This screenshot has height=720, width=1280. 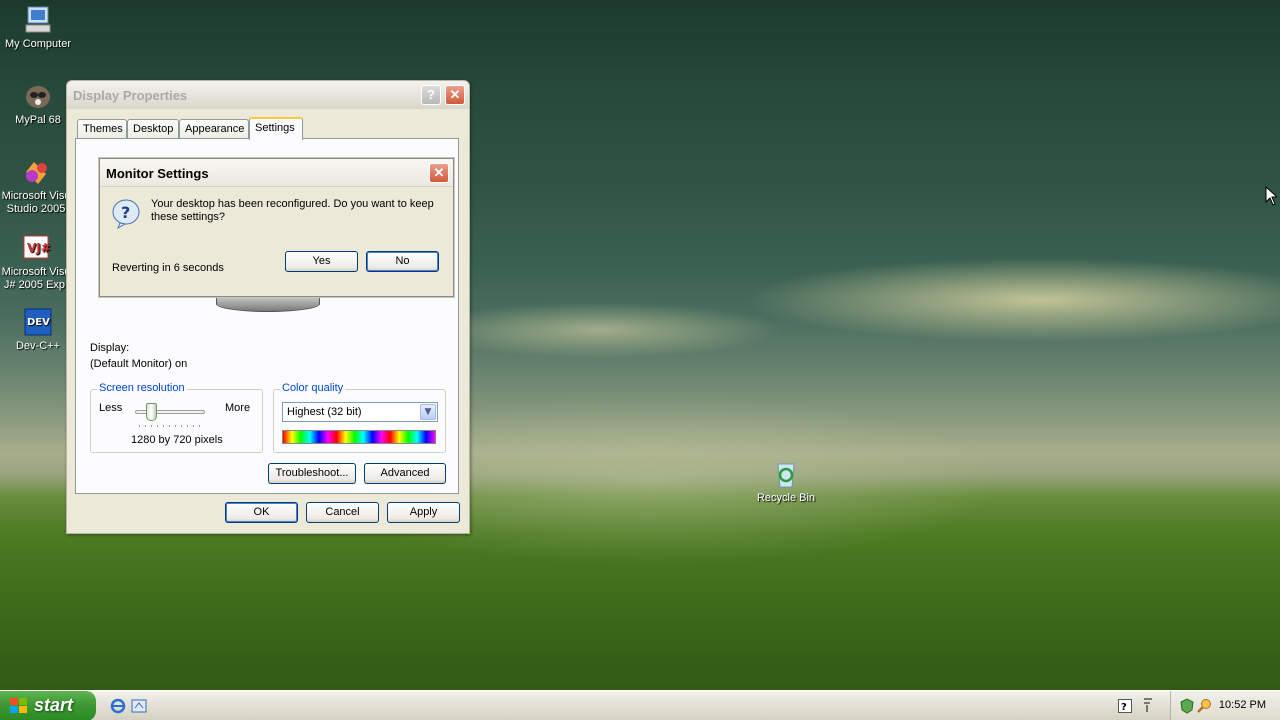 I want to click on resolution-slider-thumb, so click(x=151, y=412).